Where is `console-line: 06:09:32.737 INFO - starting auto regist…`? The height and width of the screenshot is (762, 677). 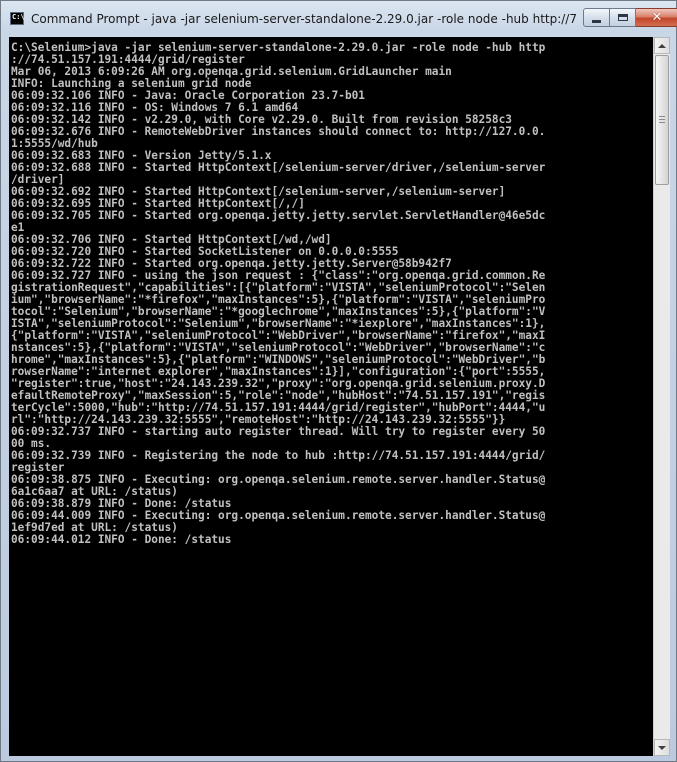 console-line: 06:09:32.737 INFO - starting auto regist… is located at coordinates (278, 431).